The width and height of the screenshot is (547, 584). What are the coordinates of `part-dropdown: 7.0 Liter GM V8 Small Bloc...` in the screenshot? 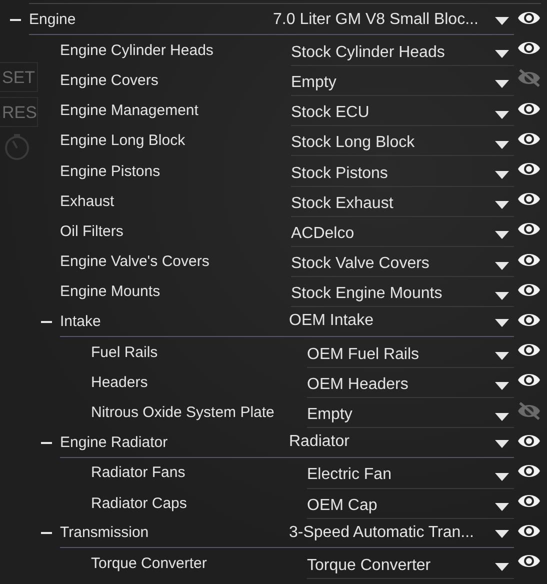 It's located at (393, 19).